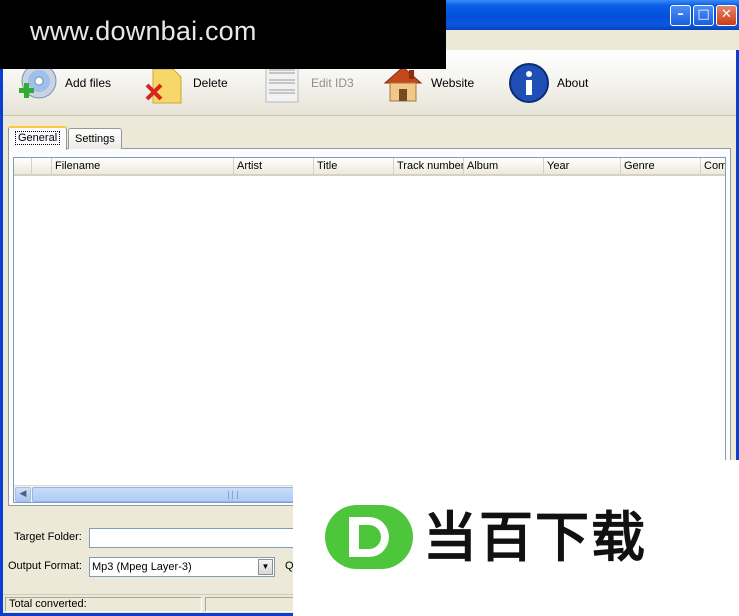  Describe the element at coordinates (582, 166) in the screenshot. I see `column-header-year: Year` at that location.